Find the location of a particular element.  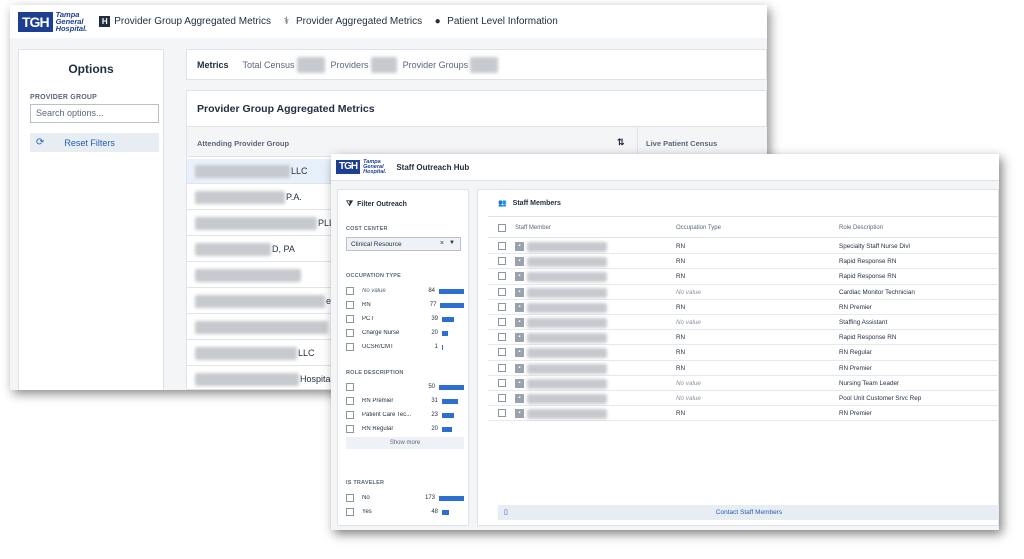

traveler-filter-item: Yes 48 is located at coordinates (405, 512).